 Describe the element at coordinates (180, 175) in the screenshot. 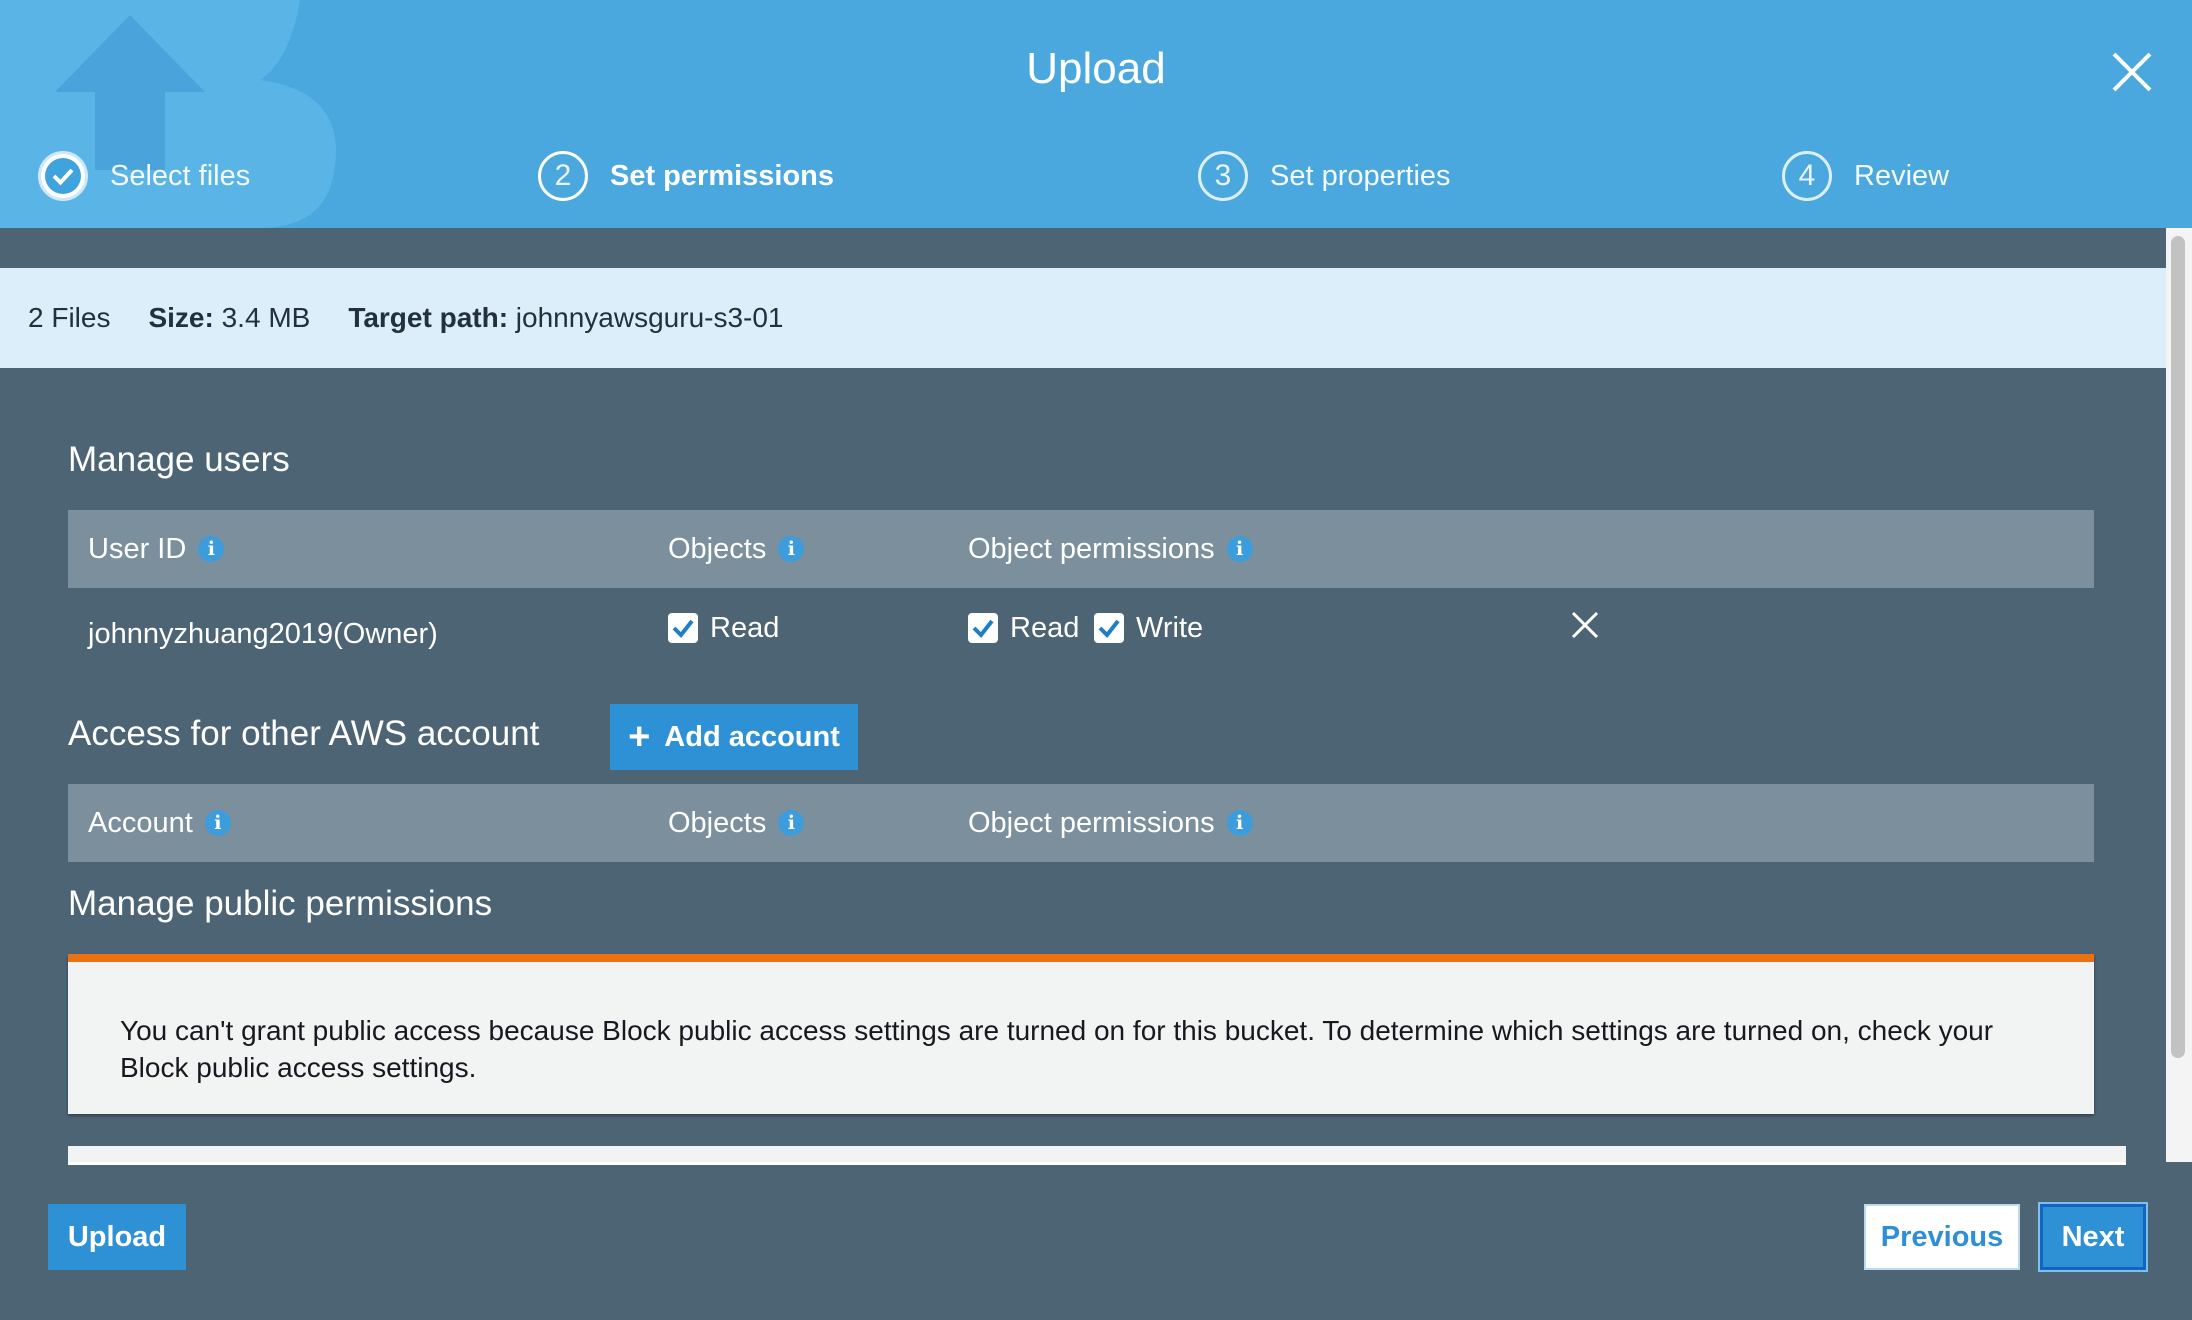

I see `step-label: Select files` at that location.